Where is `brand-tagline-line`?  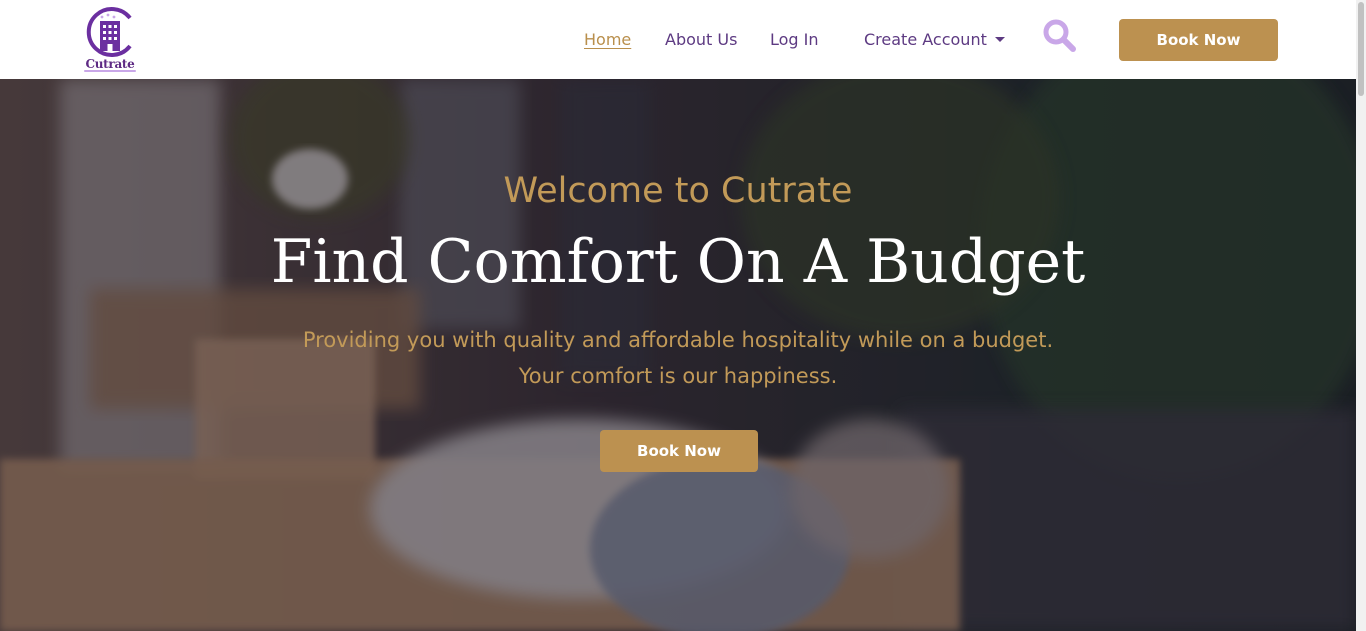
brand-tagline-line is located at coordinates (110, 71).